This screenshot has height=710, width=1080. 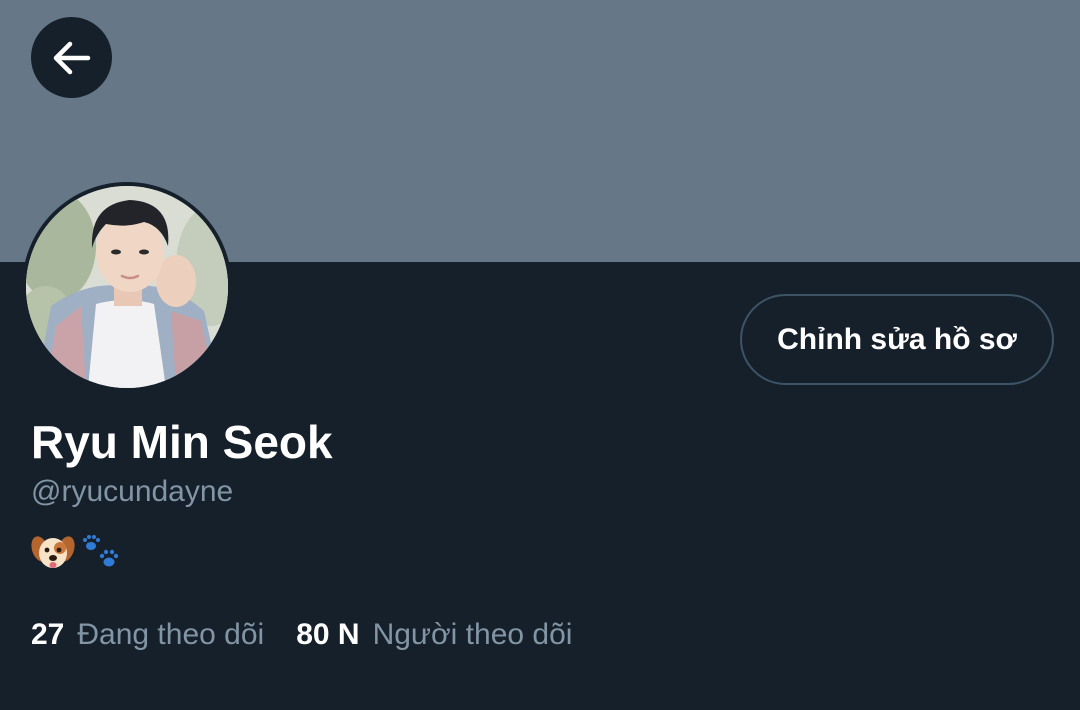 I want to click on avatar-photo, so click(x=127, y=287).